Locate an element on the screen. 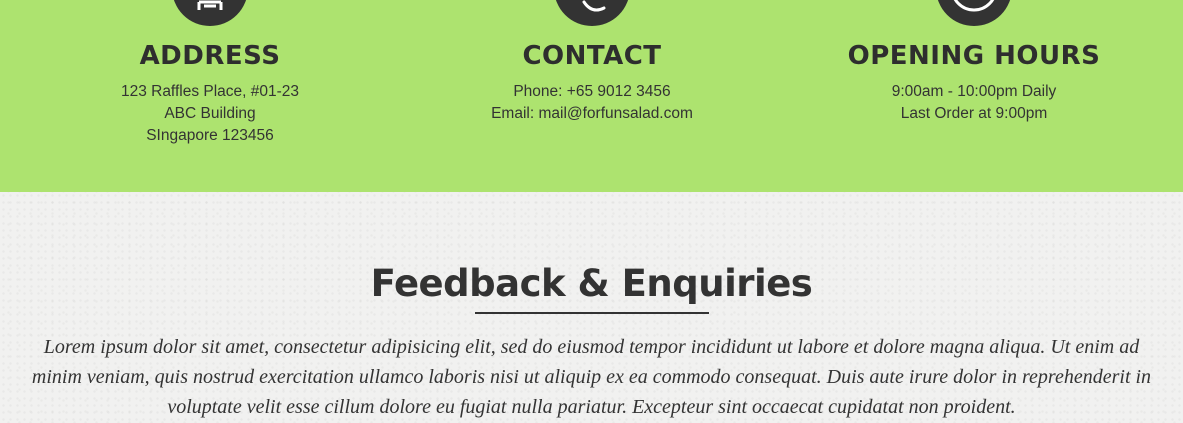  phone-icon is located at coordinates (592, 13).